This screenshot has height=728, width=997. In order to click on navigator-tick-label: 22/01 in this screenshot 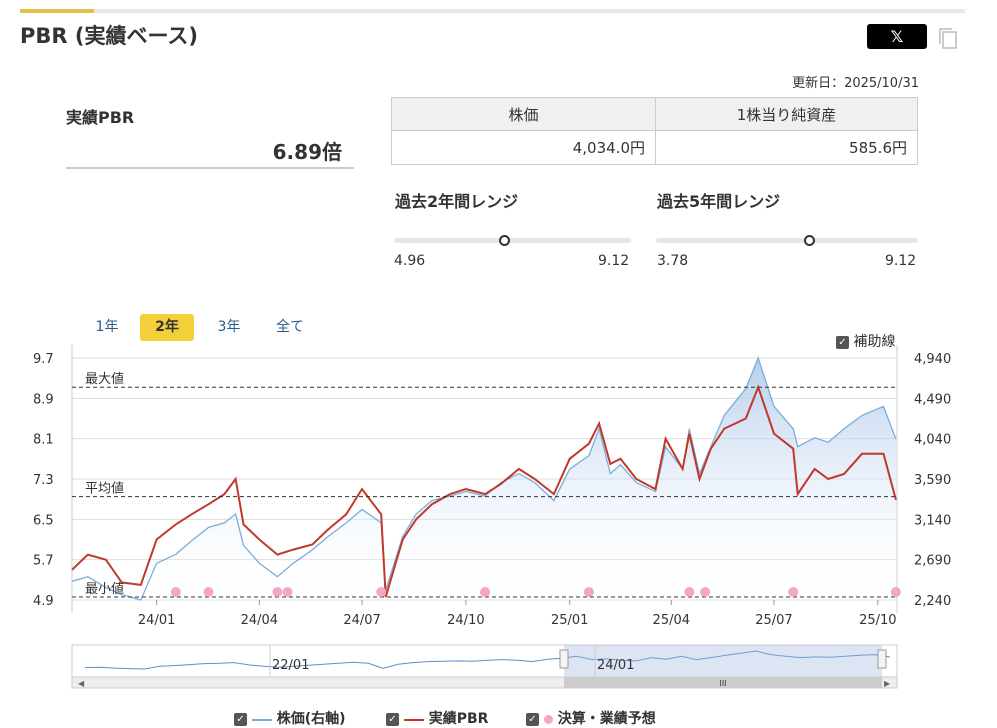, I will do `click(290, 665)`.